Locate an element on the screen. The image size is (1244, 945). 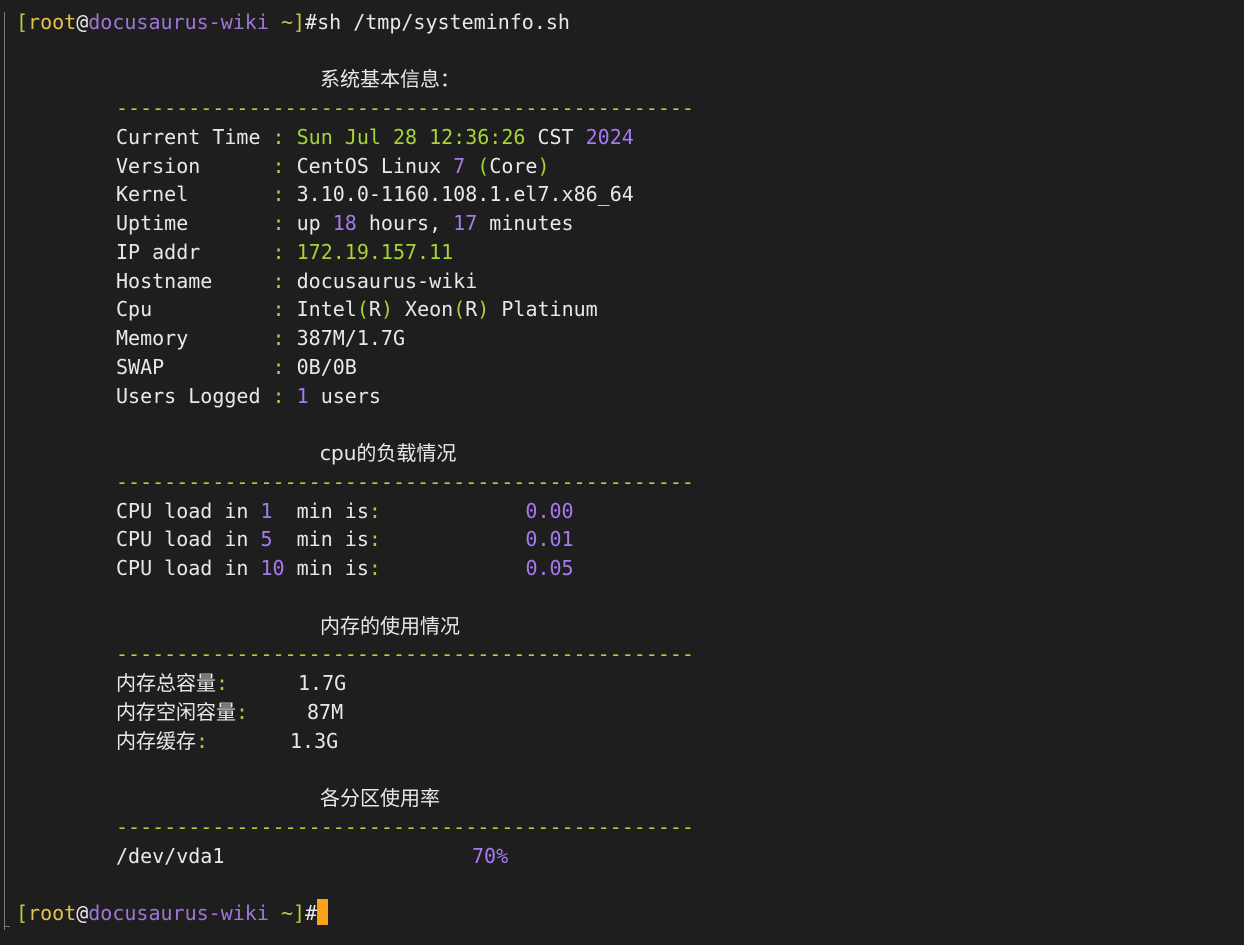
row-memory: Memory : 387M/1.7G is located at coordinates (260, 338).